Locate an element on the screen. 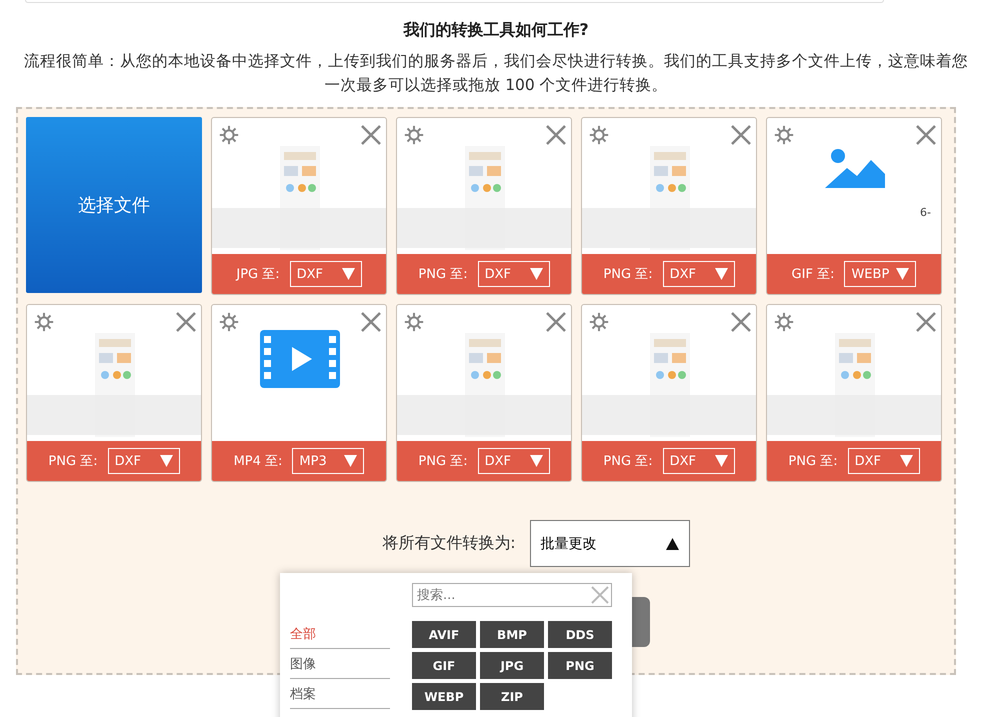 The image size is (992, 717). format-option: JPG is located at coordinates (512, 665).